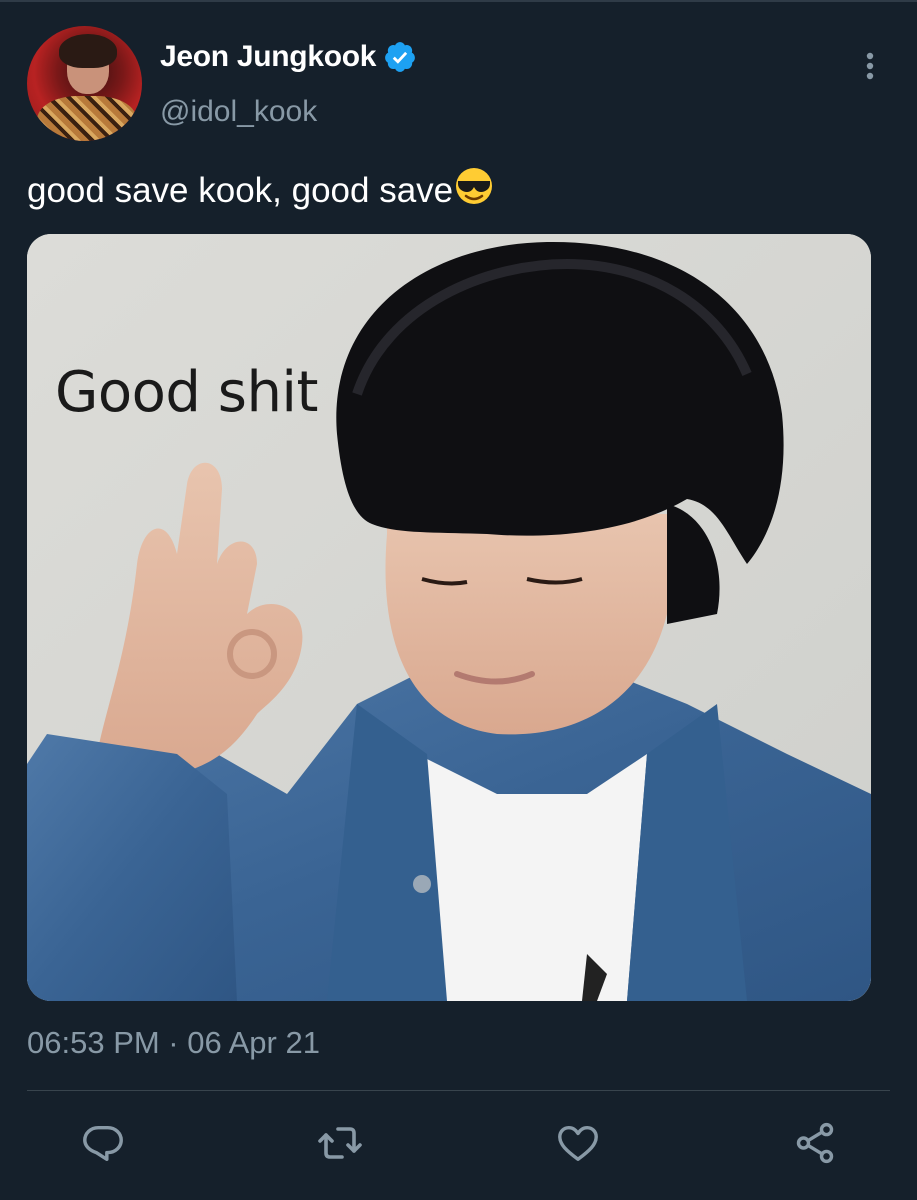  I want to click on tweet-timestamp: 06:53 PM · 06 Apr 21, so click(173, 1043).